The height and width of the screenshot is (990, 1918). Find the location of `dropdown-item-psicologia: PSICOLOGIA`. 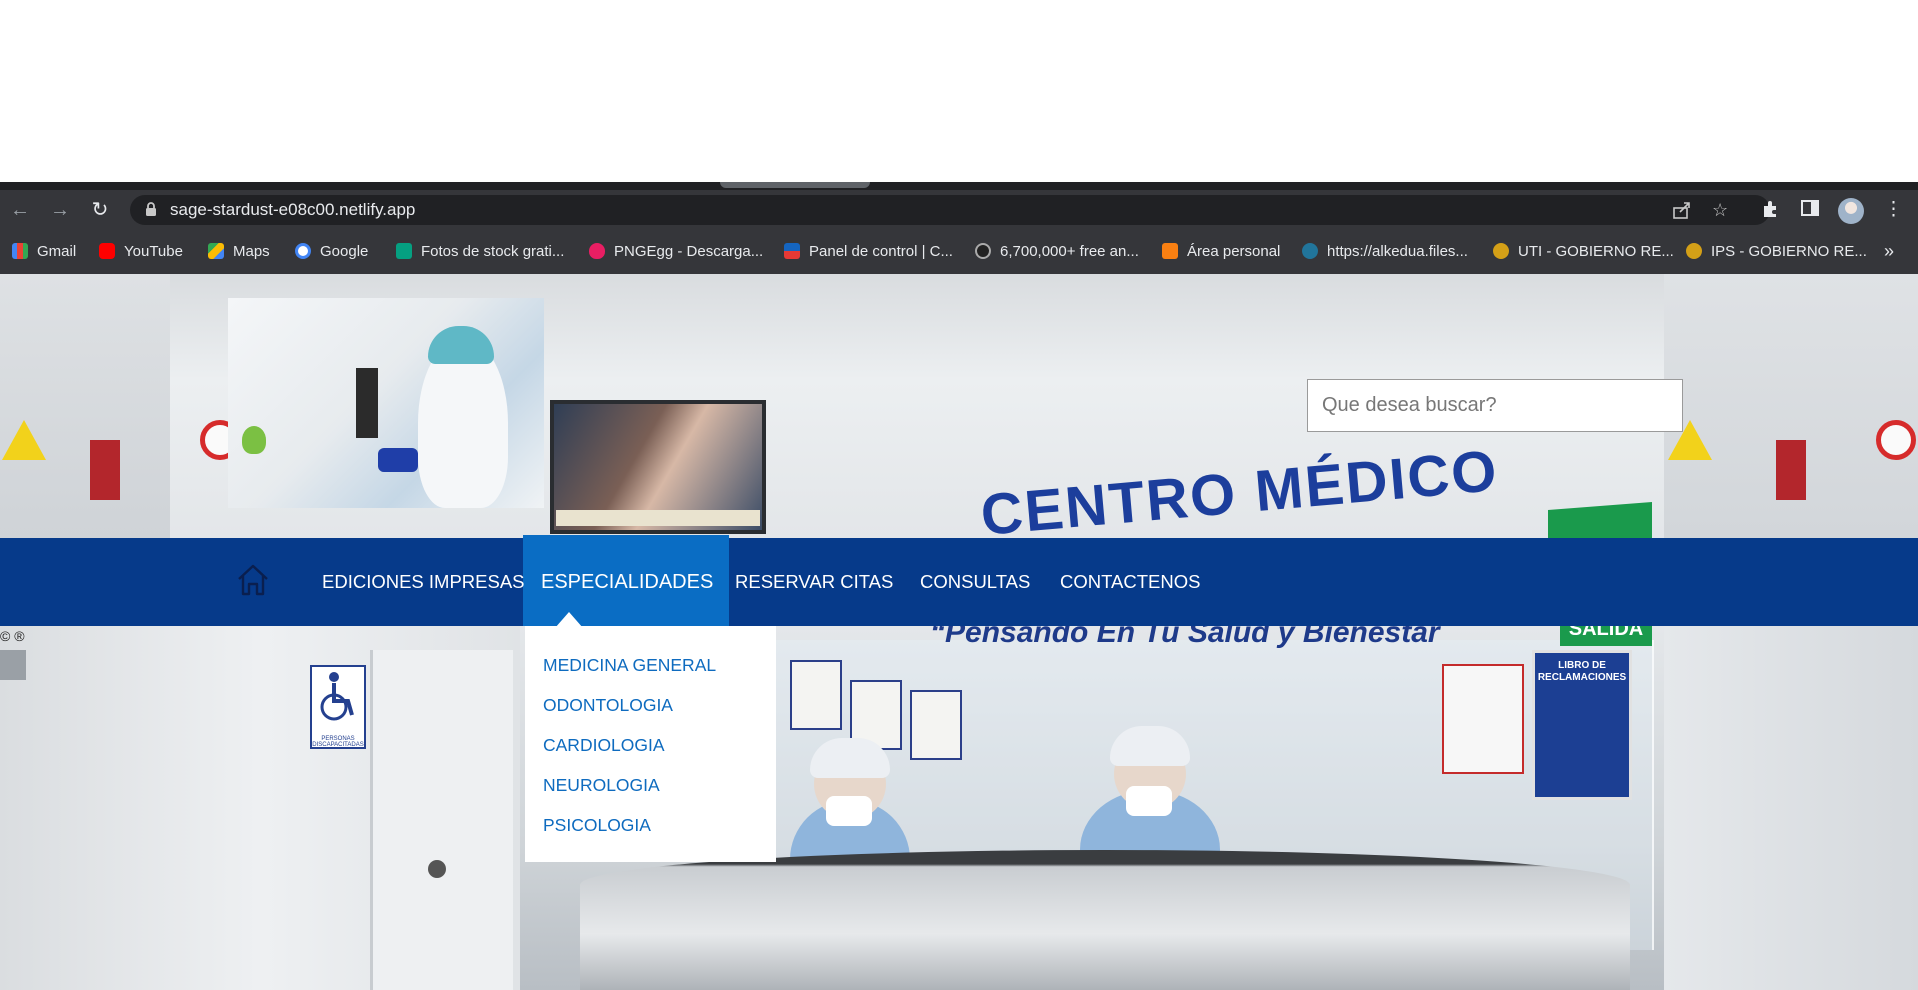

dropdown-item-psicologia: PSICOLOGIA is located at coordinates (597, 825).